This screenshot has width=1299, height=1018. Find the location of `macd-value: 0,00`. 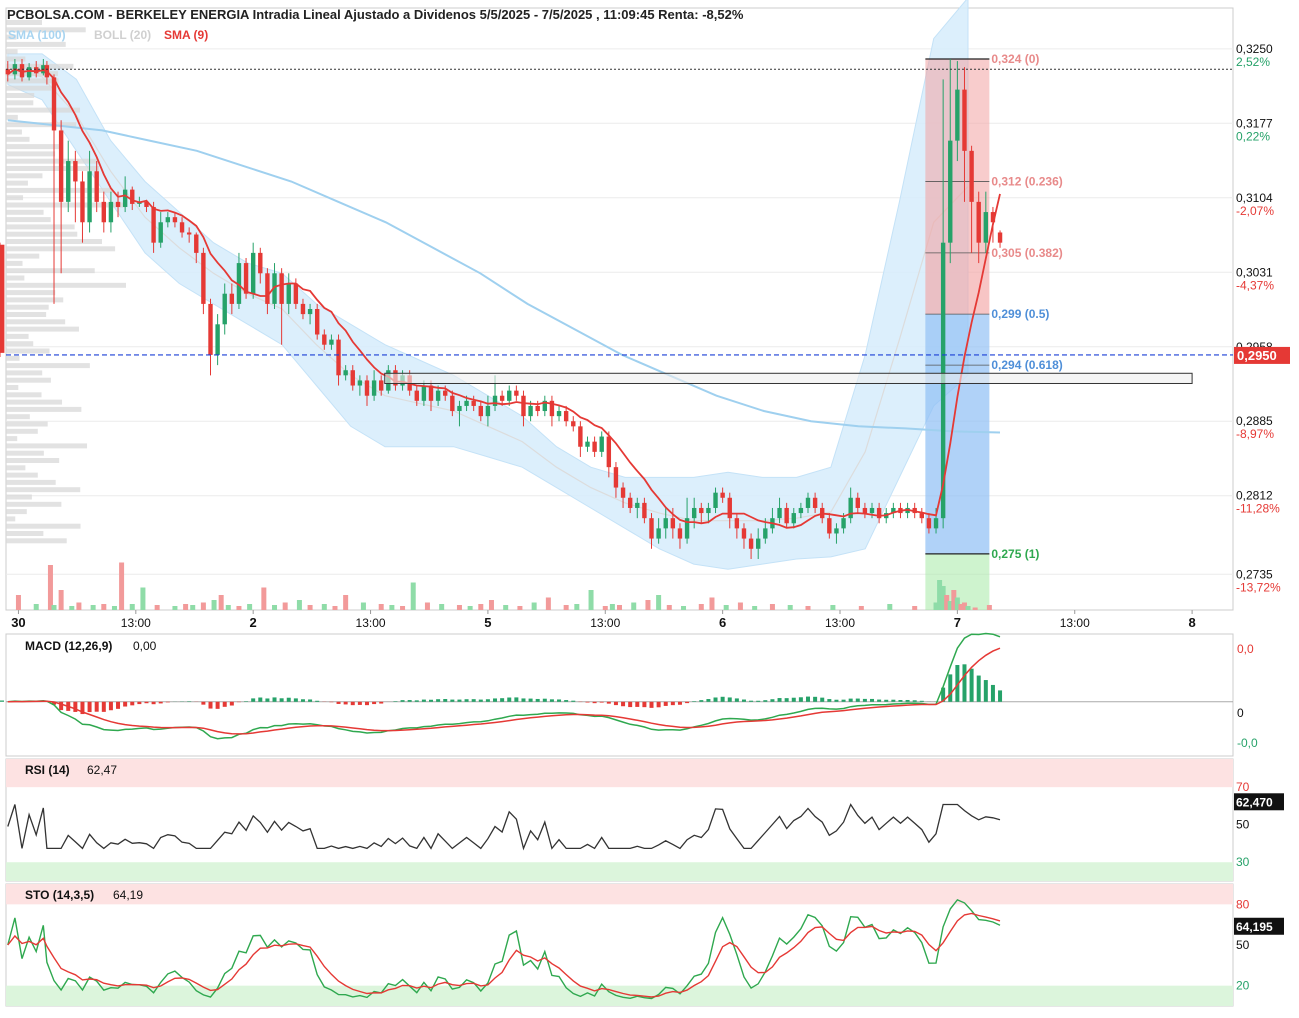

macd-value: 0,00 is located at coordinates (145, 646).